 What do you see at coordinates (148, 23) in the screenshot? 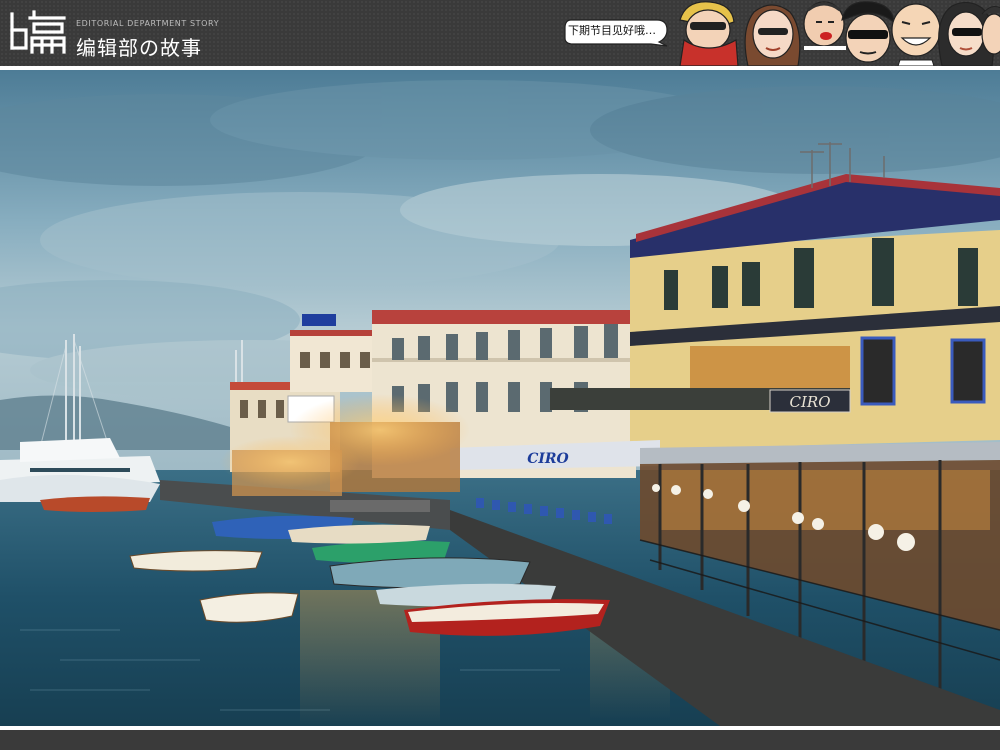
I see `header-subcaption: EDITORIAL DEPARTMENT STORY` at bounding box center [148, 23].